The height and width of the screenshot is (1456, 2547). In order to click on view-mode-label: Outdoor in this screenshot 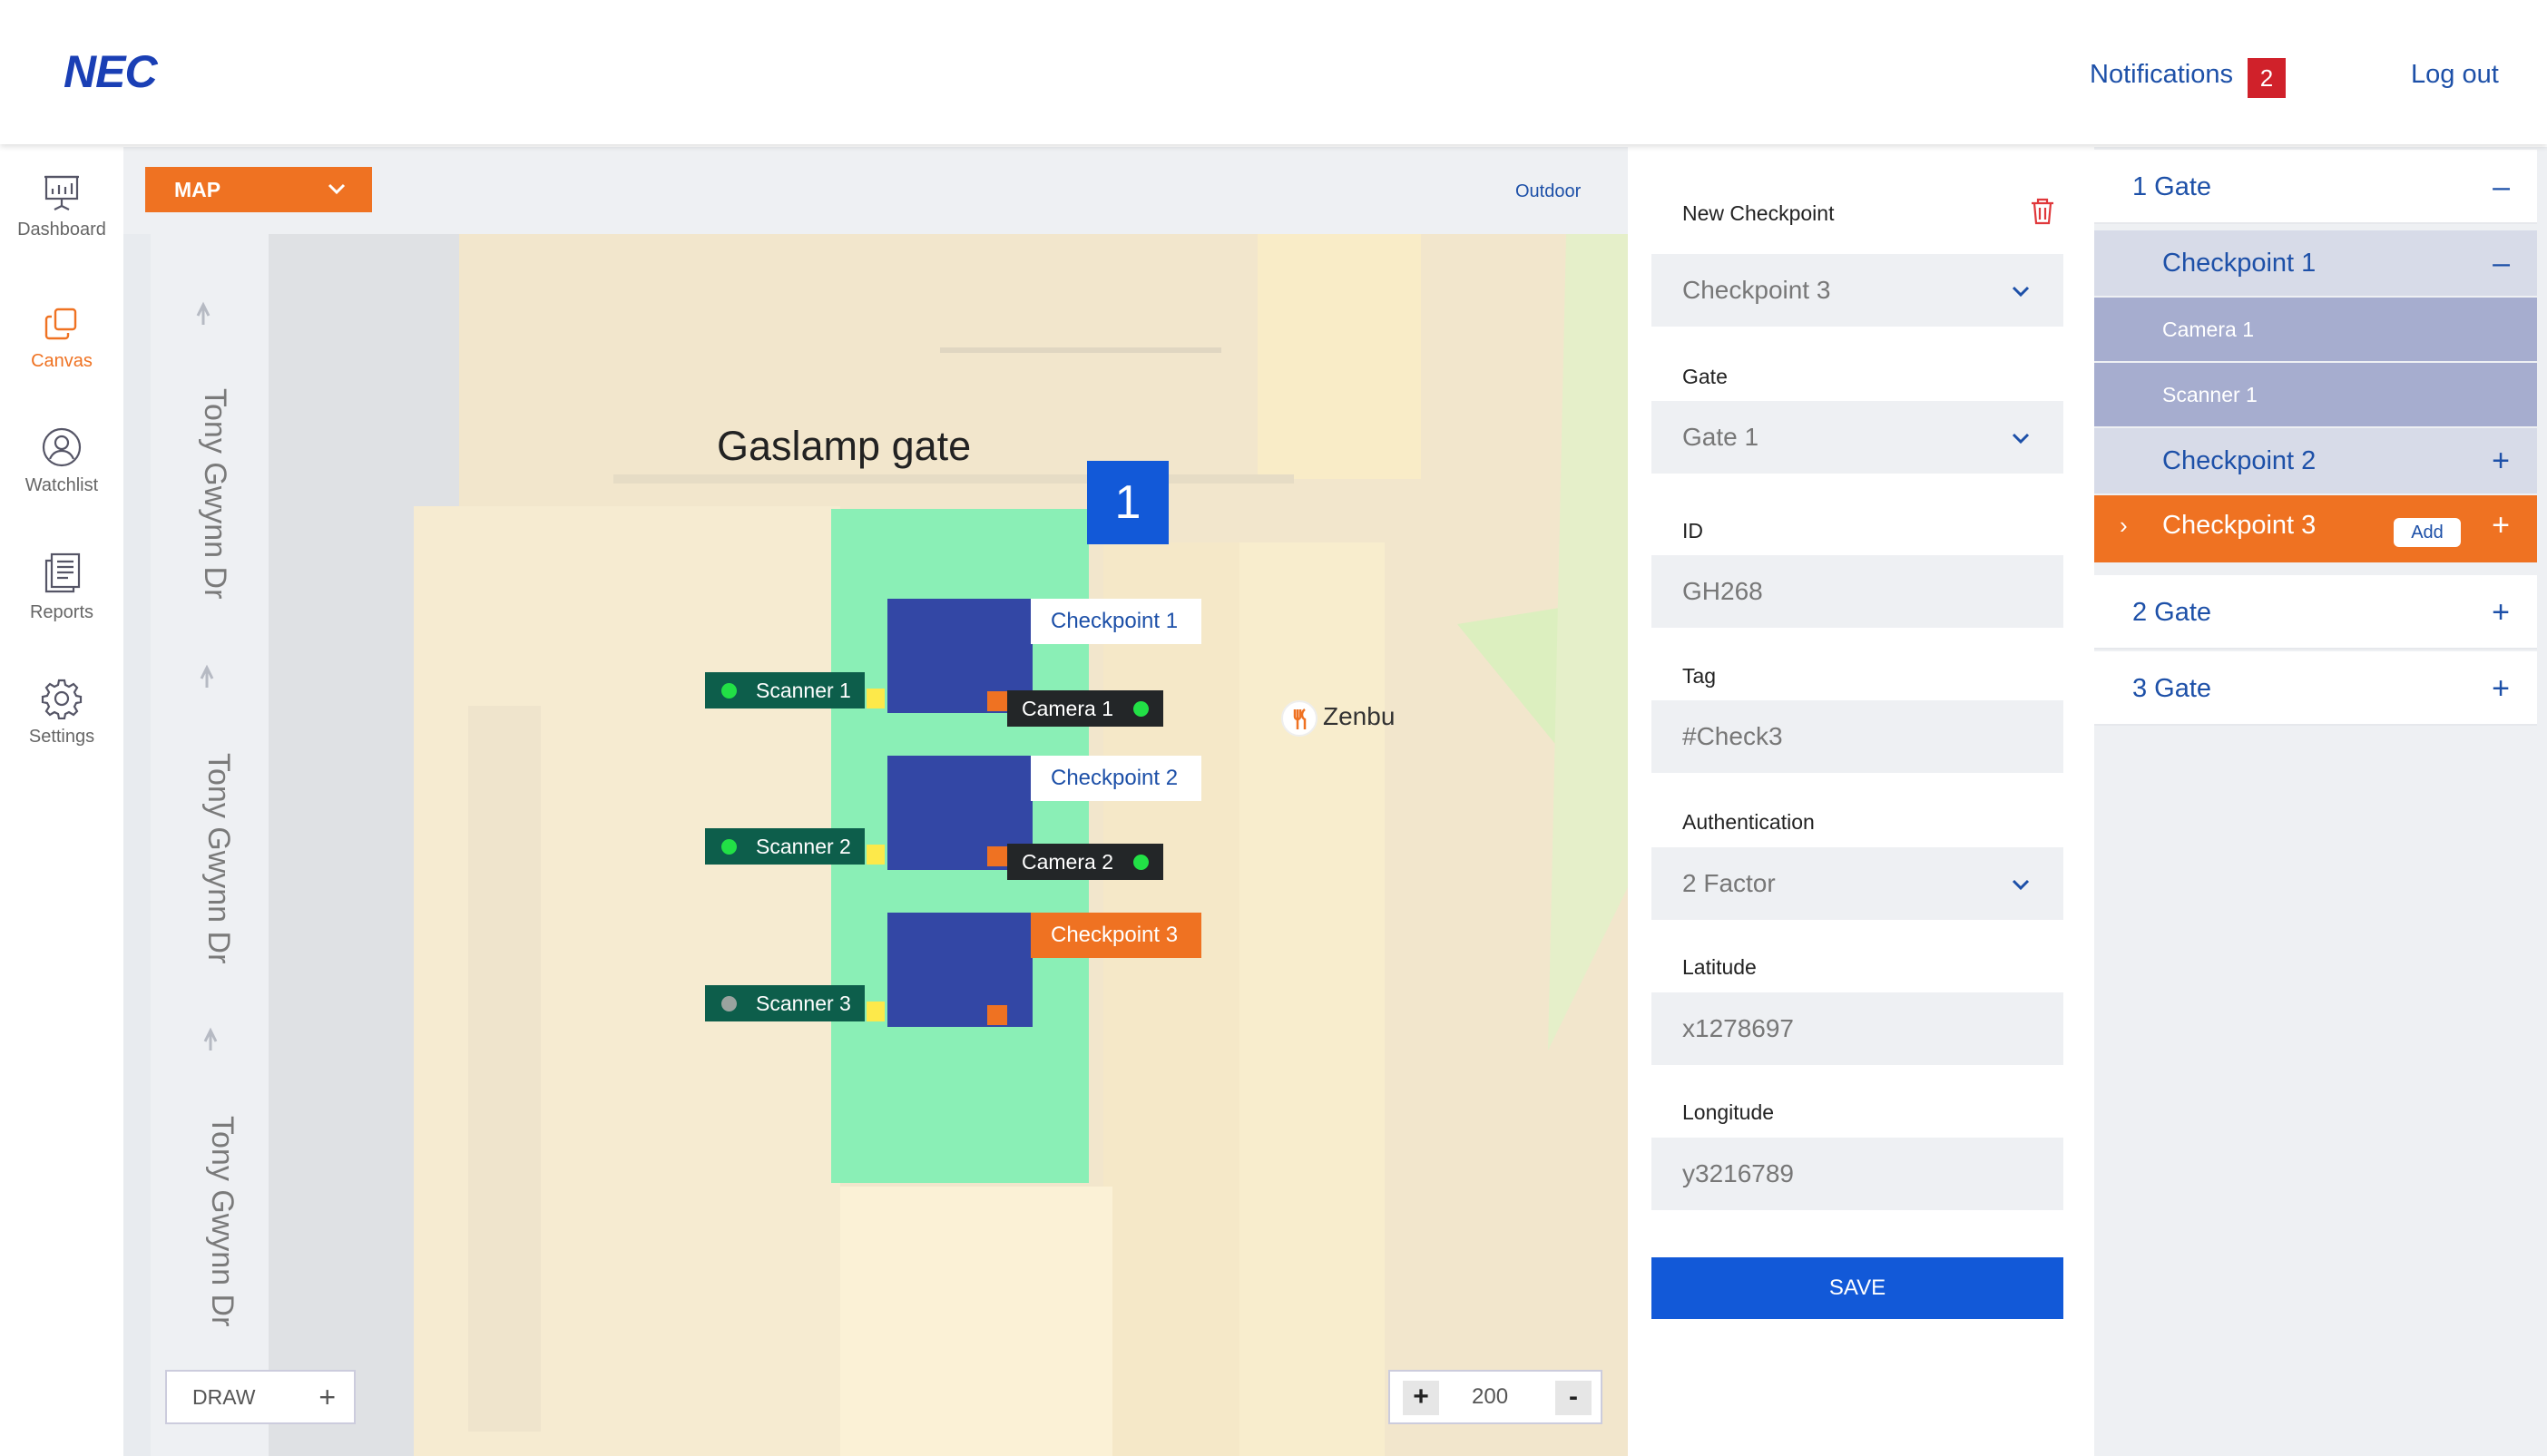, I will do `click(1548, 191)`.